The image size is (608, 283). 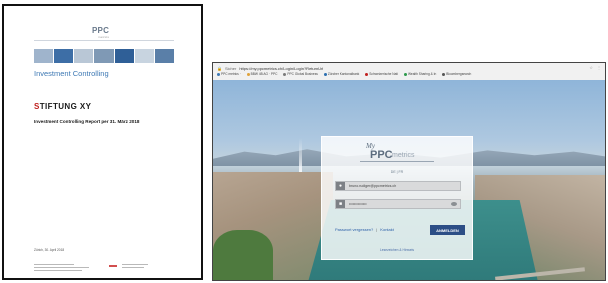 What do you see at coordinates (243, 255) in the screenshot?
I see `trees` at bounding box center [243, 255].